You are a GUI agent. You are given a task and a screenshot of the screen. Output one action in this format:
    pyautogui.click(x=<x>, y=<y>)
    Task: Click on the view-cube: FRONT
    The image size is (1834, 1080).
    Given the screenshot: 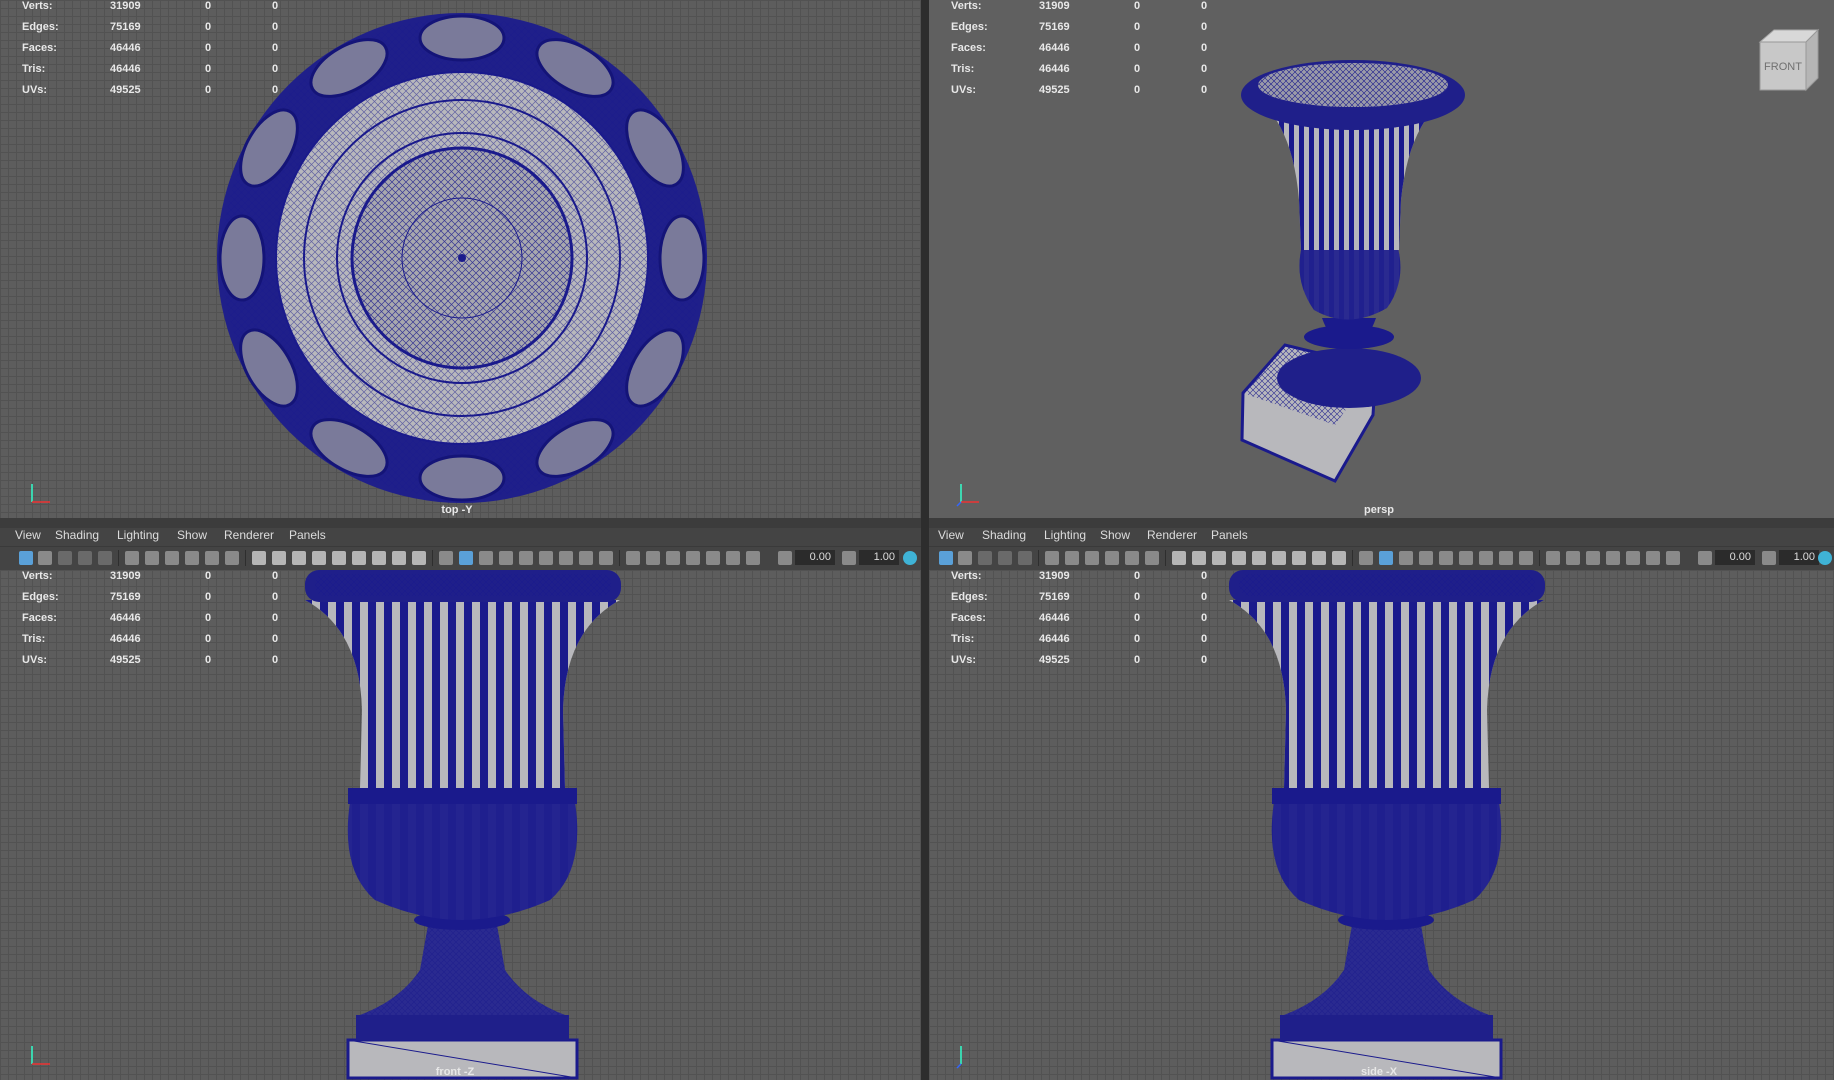 What is the action you would take?
    pyautogui.click(x=1789, y=60)
    